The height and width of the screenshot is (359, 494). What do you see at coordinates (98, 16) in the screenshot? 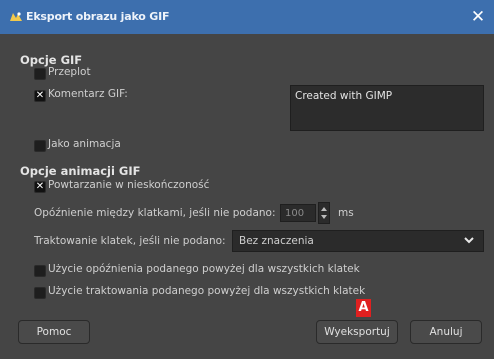
I see `window-title: Eksport obrazu jako GIF` at bounding box center [98, 16].